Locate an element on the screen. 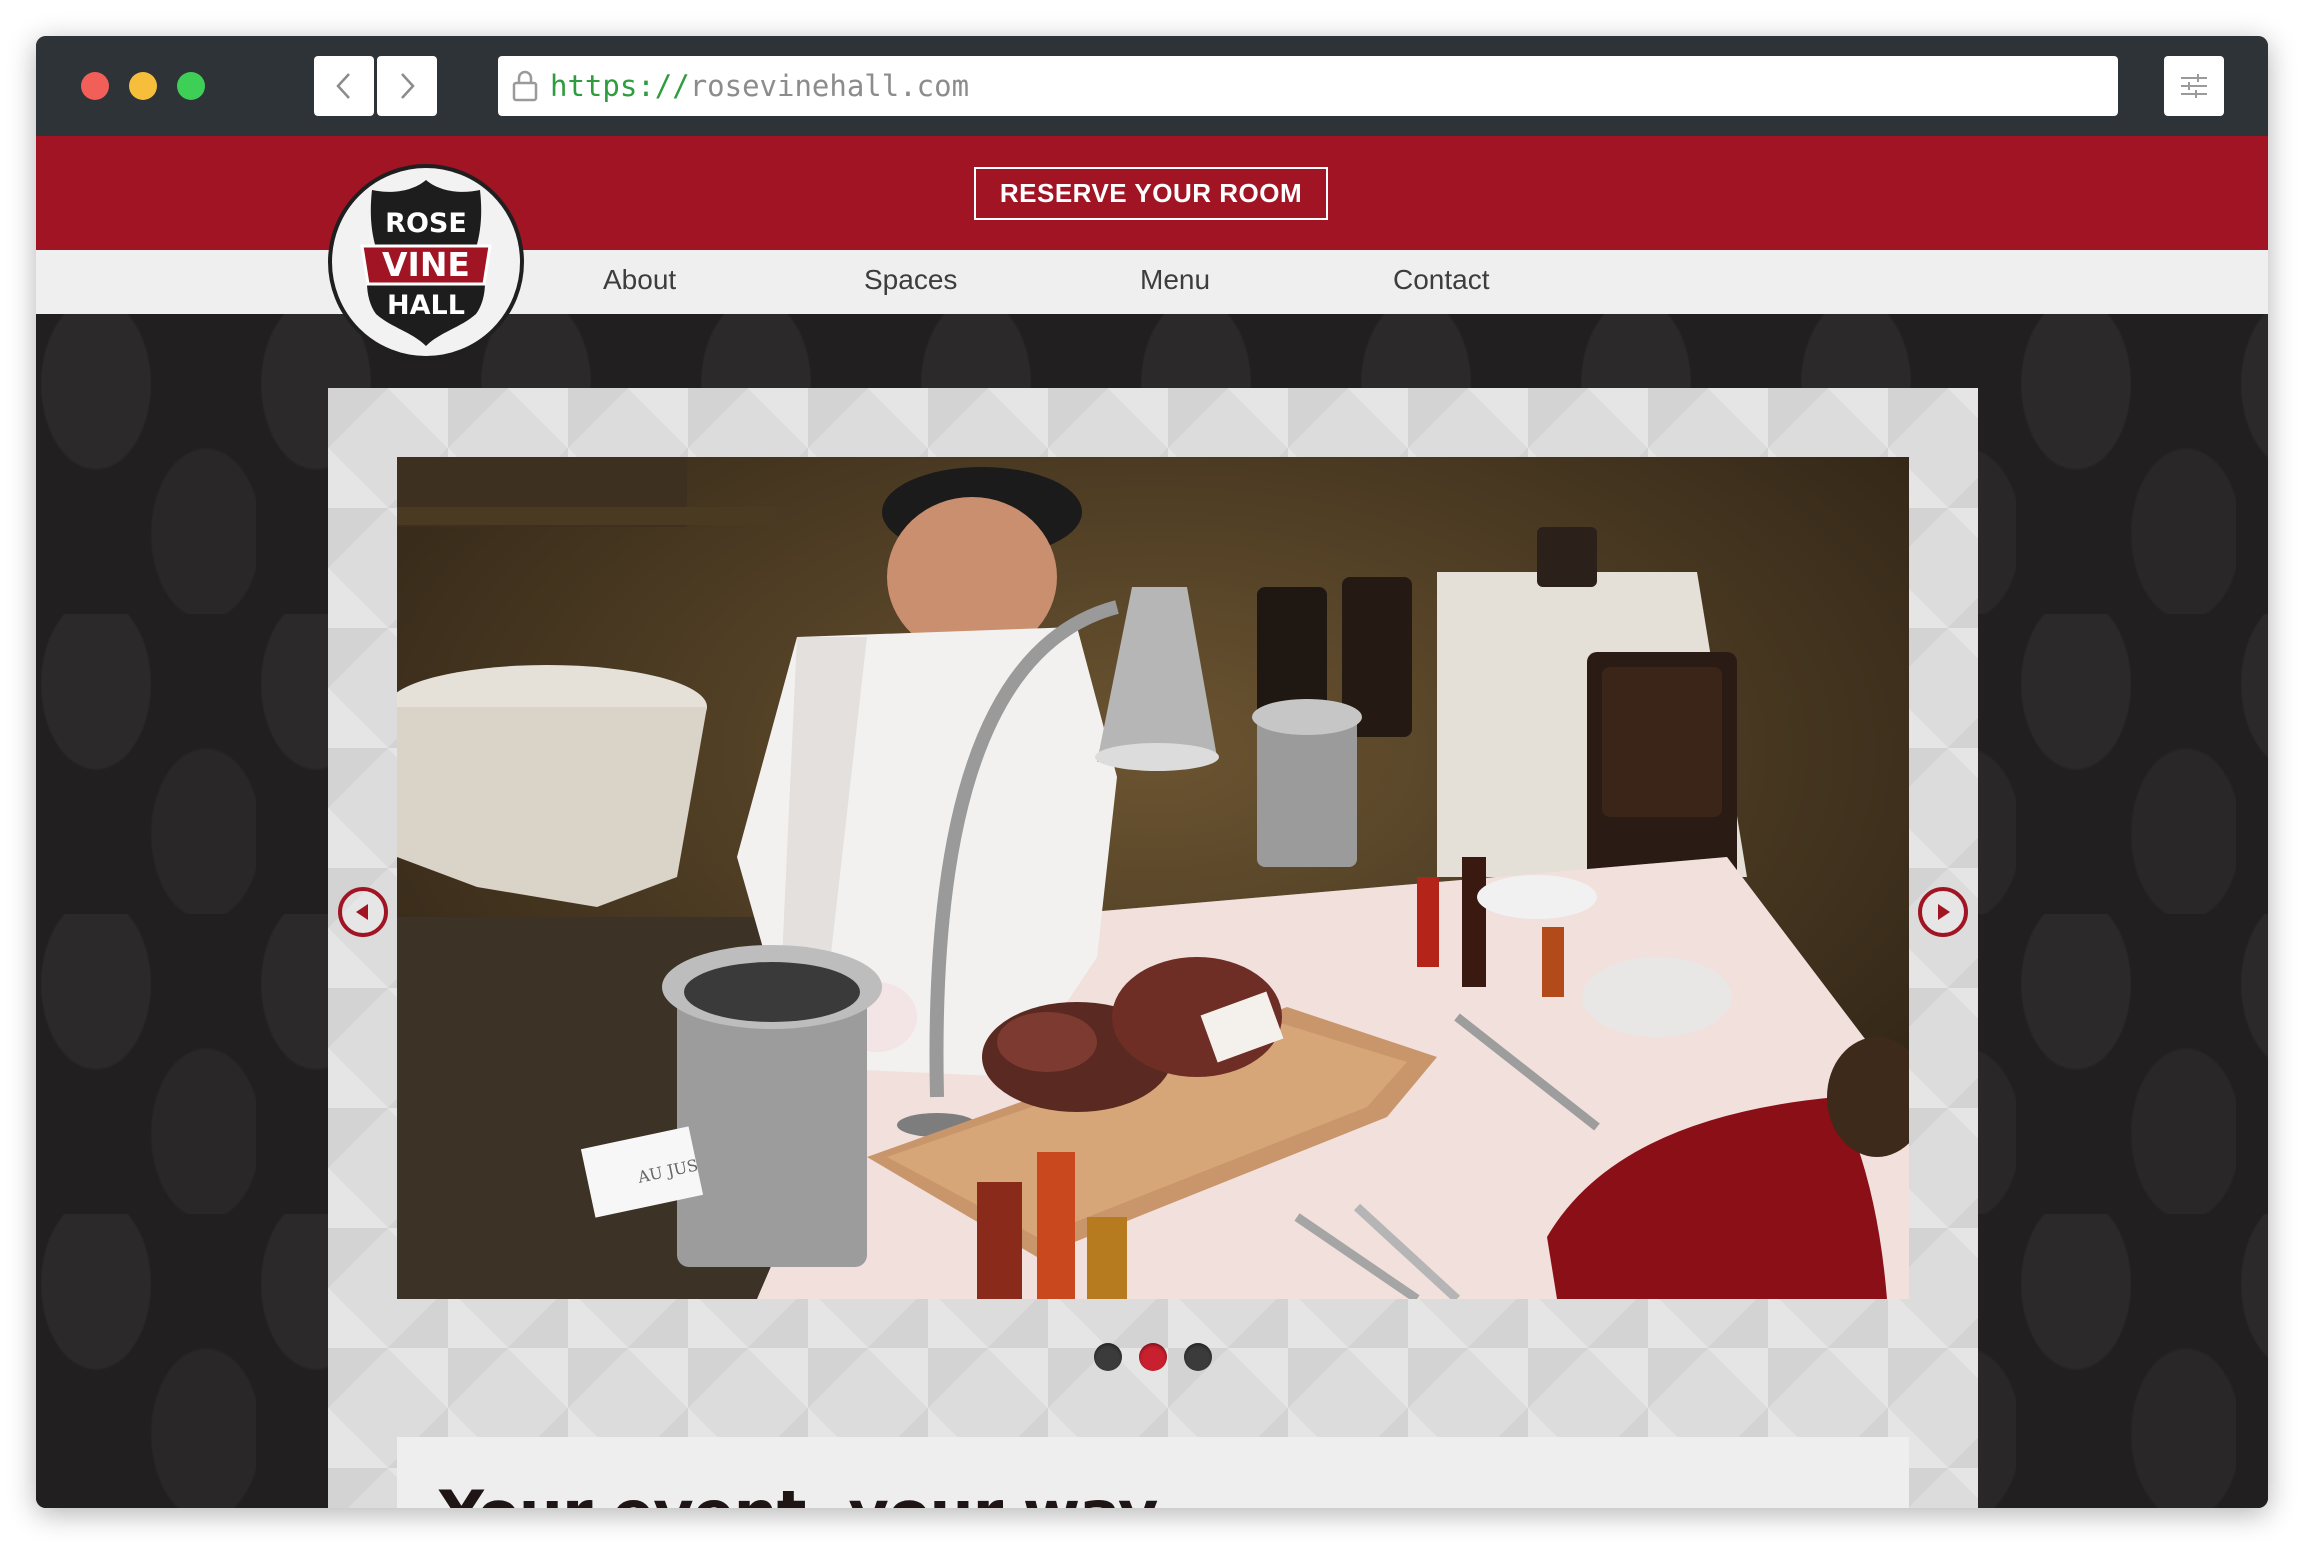 Image resolution: width=2300 pixels, height=1543 pixels. shield-logo-icon: ROSE VINE HALL is located at coordinates (426, 263).